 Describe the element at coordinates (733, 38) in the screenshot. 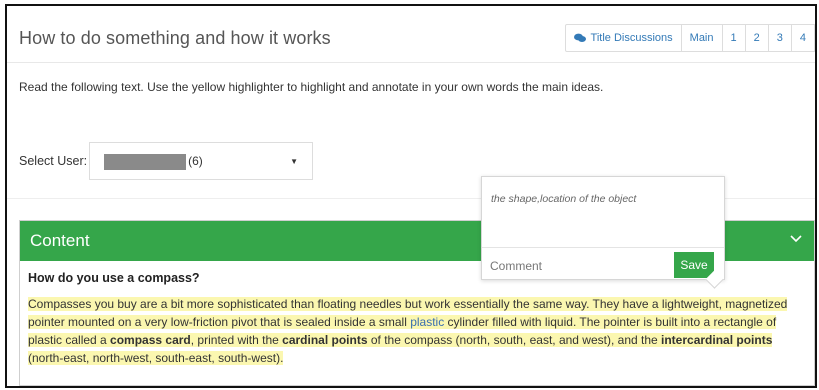

I see `nav-page-1: 1` at that location.